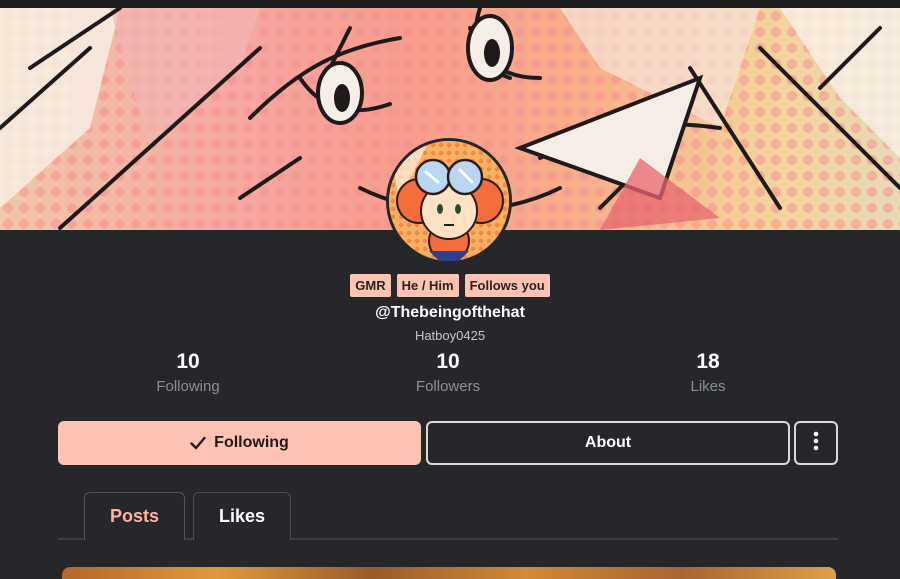 This screenshot has width=900, height=579. I want to click on following-button: Following, so click(239, 443).